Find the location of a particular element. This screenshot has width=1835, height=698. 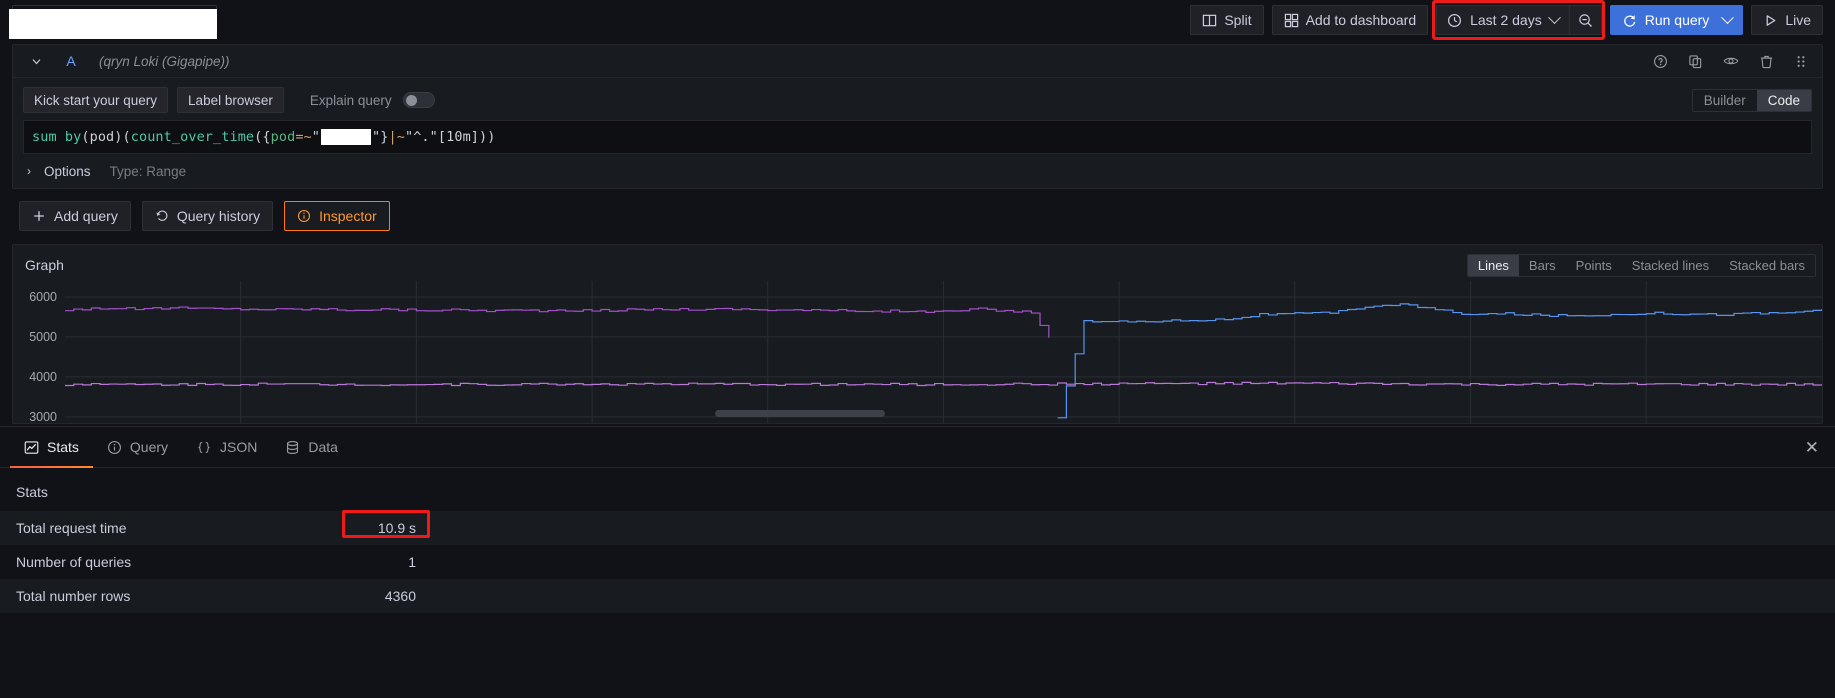

chart-series-series-purple-high is located at coordinates (557, 322).